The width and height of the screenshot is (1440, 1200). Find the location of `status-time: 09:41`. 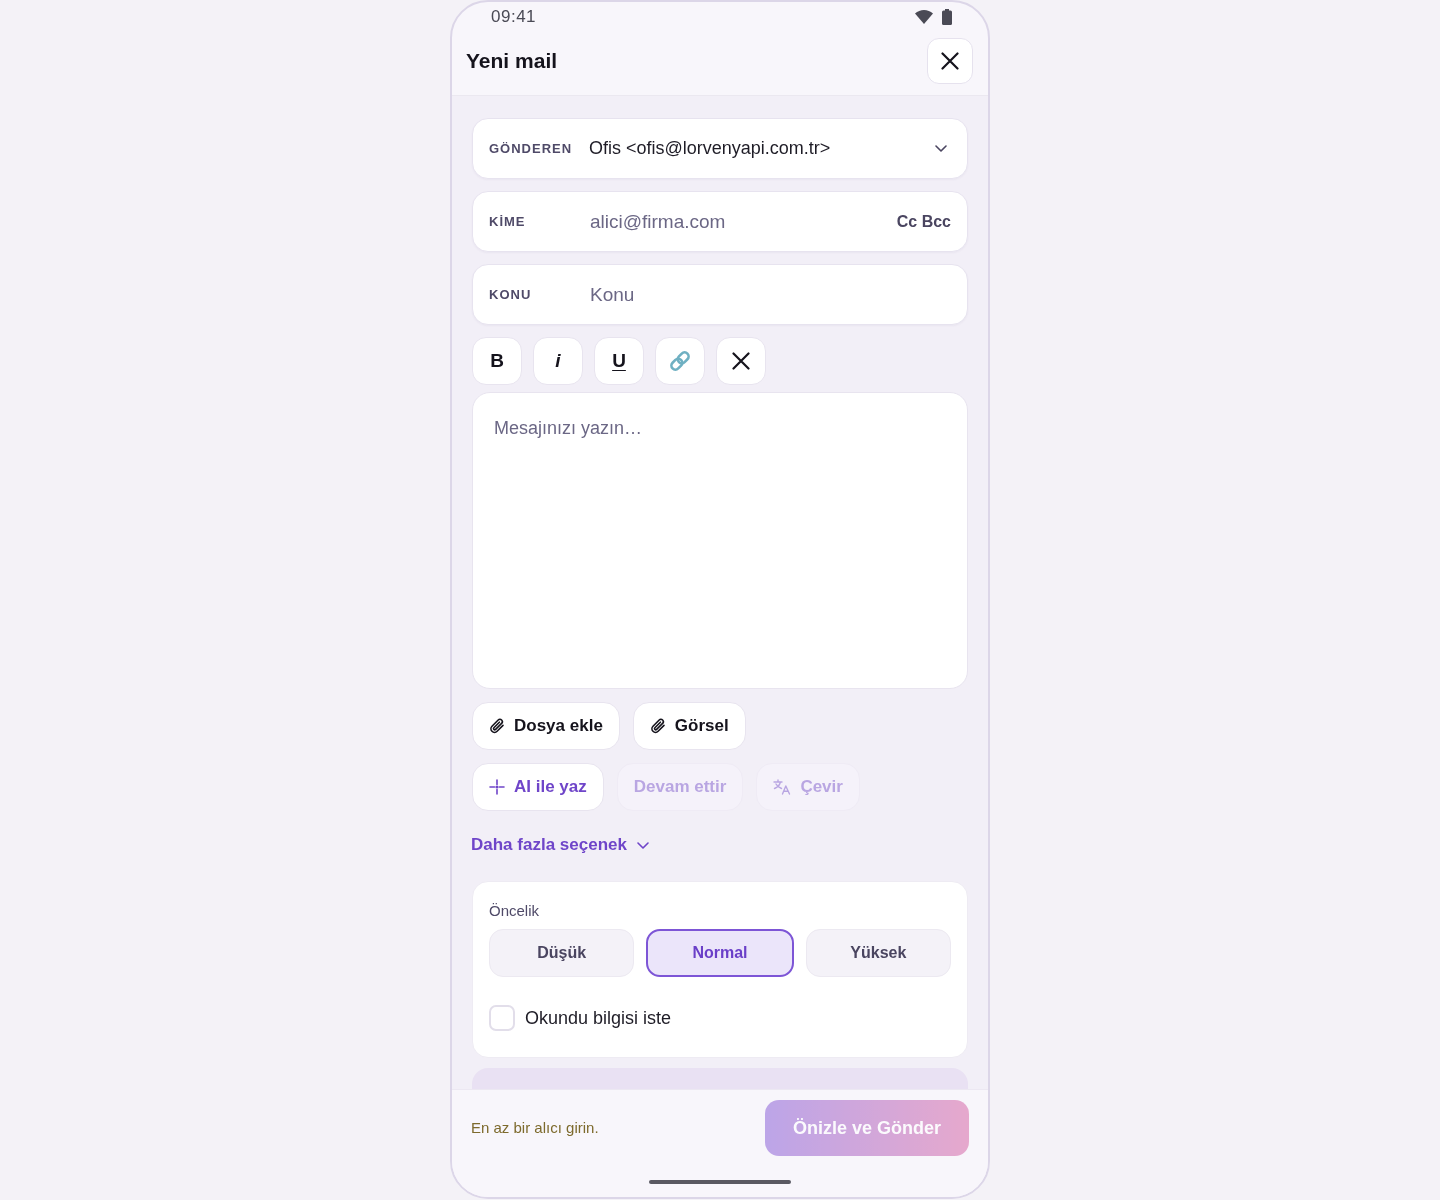

status-time: 09:41 is located at coordinates (514, 17).